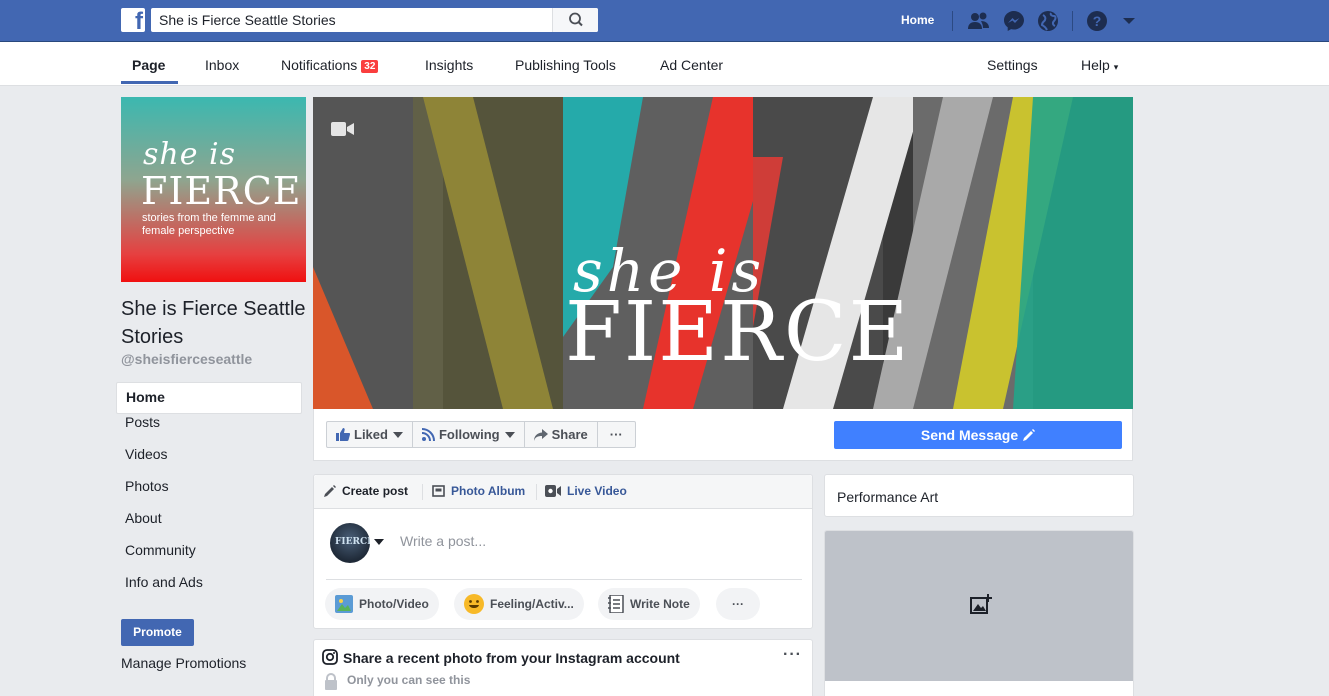  I want to click on tab-help-label: Help, so click(1095, 65).